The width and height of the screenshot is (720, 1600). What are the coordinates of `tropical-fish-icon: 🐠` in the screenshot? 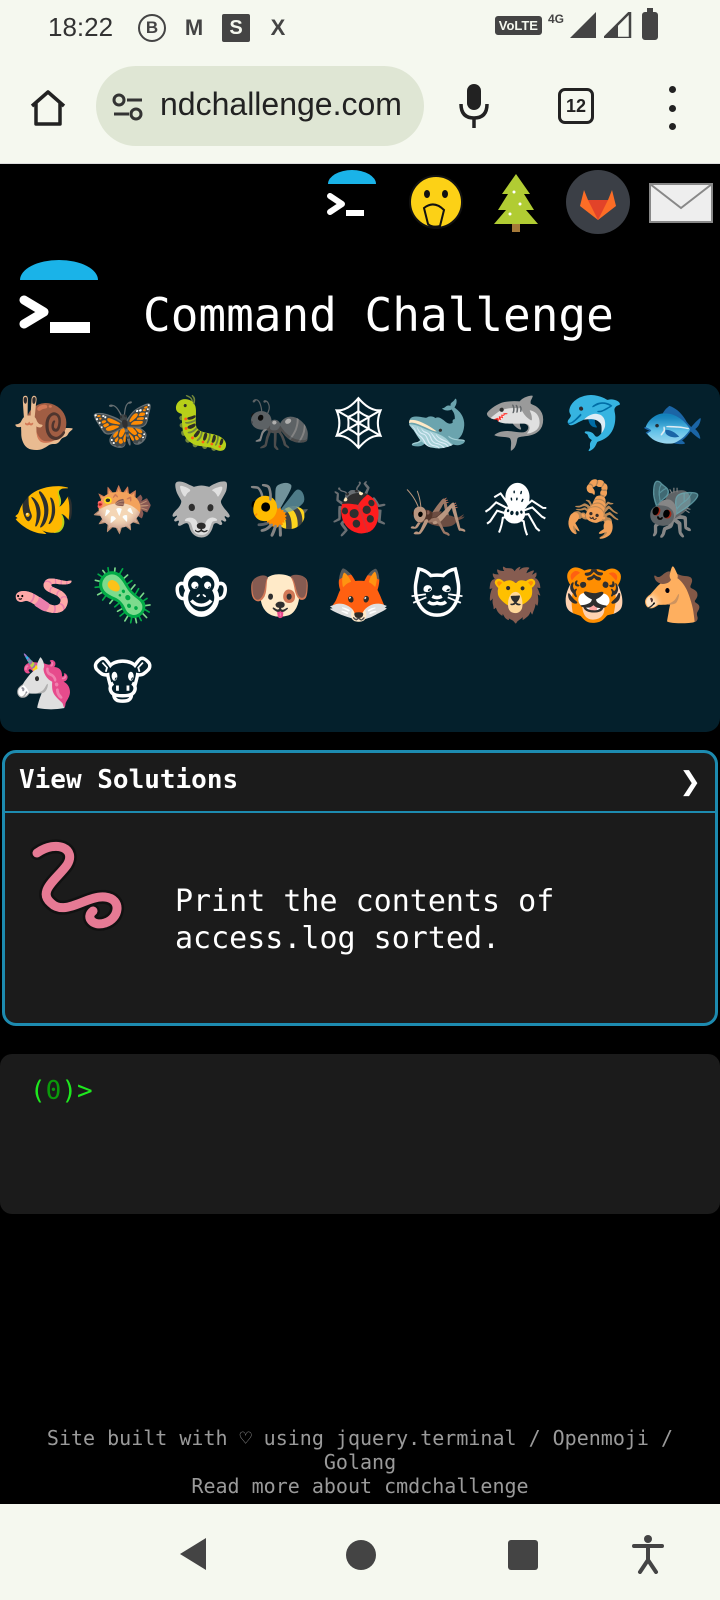 It's located at (44, 510).